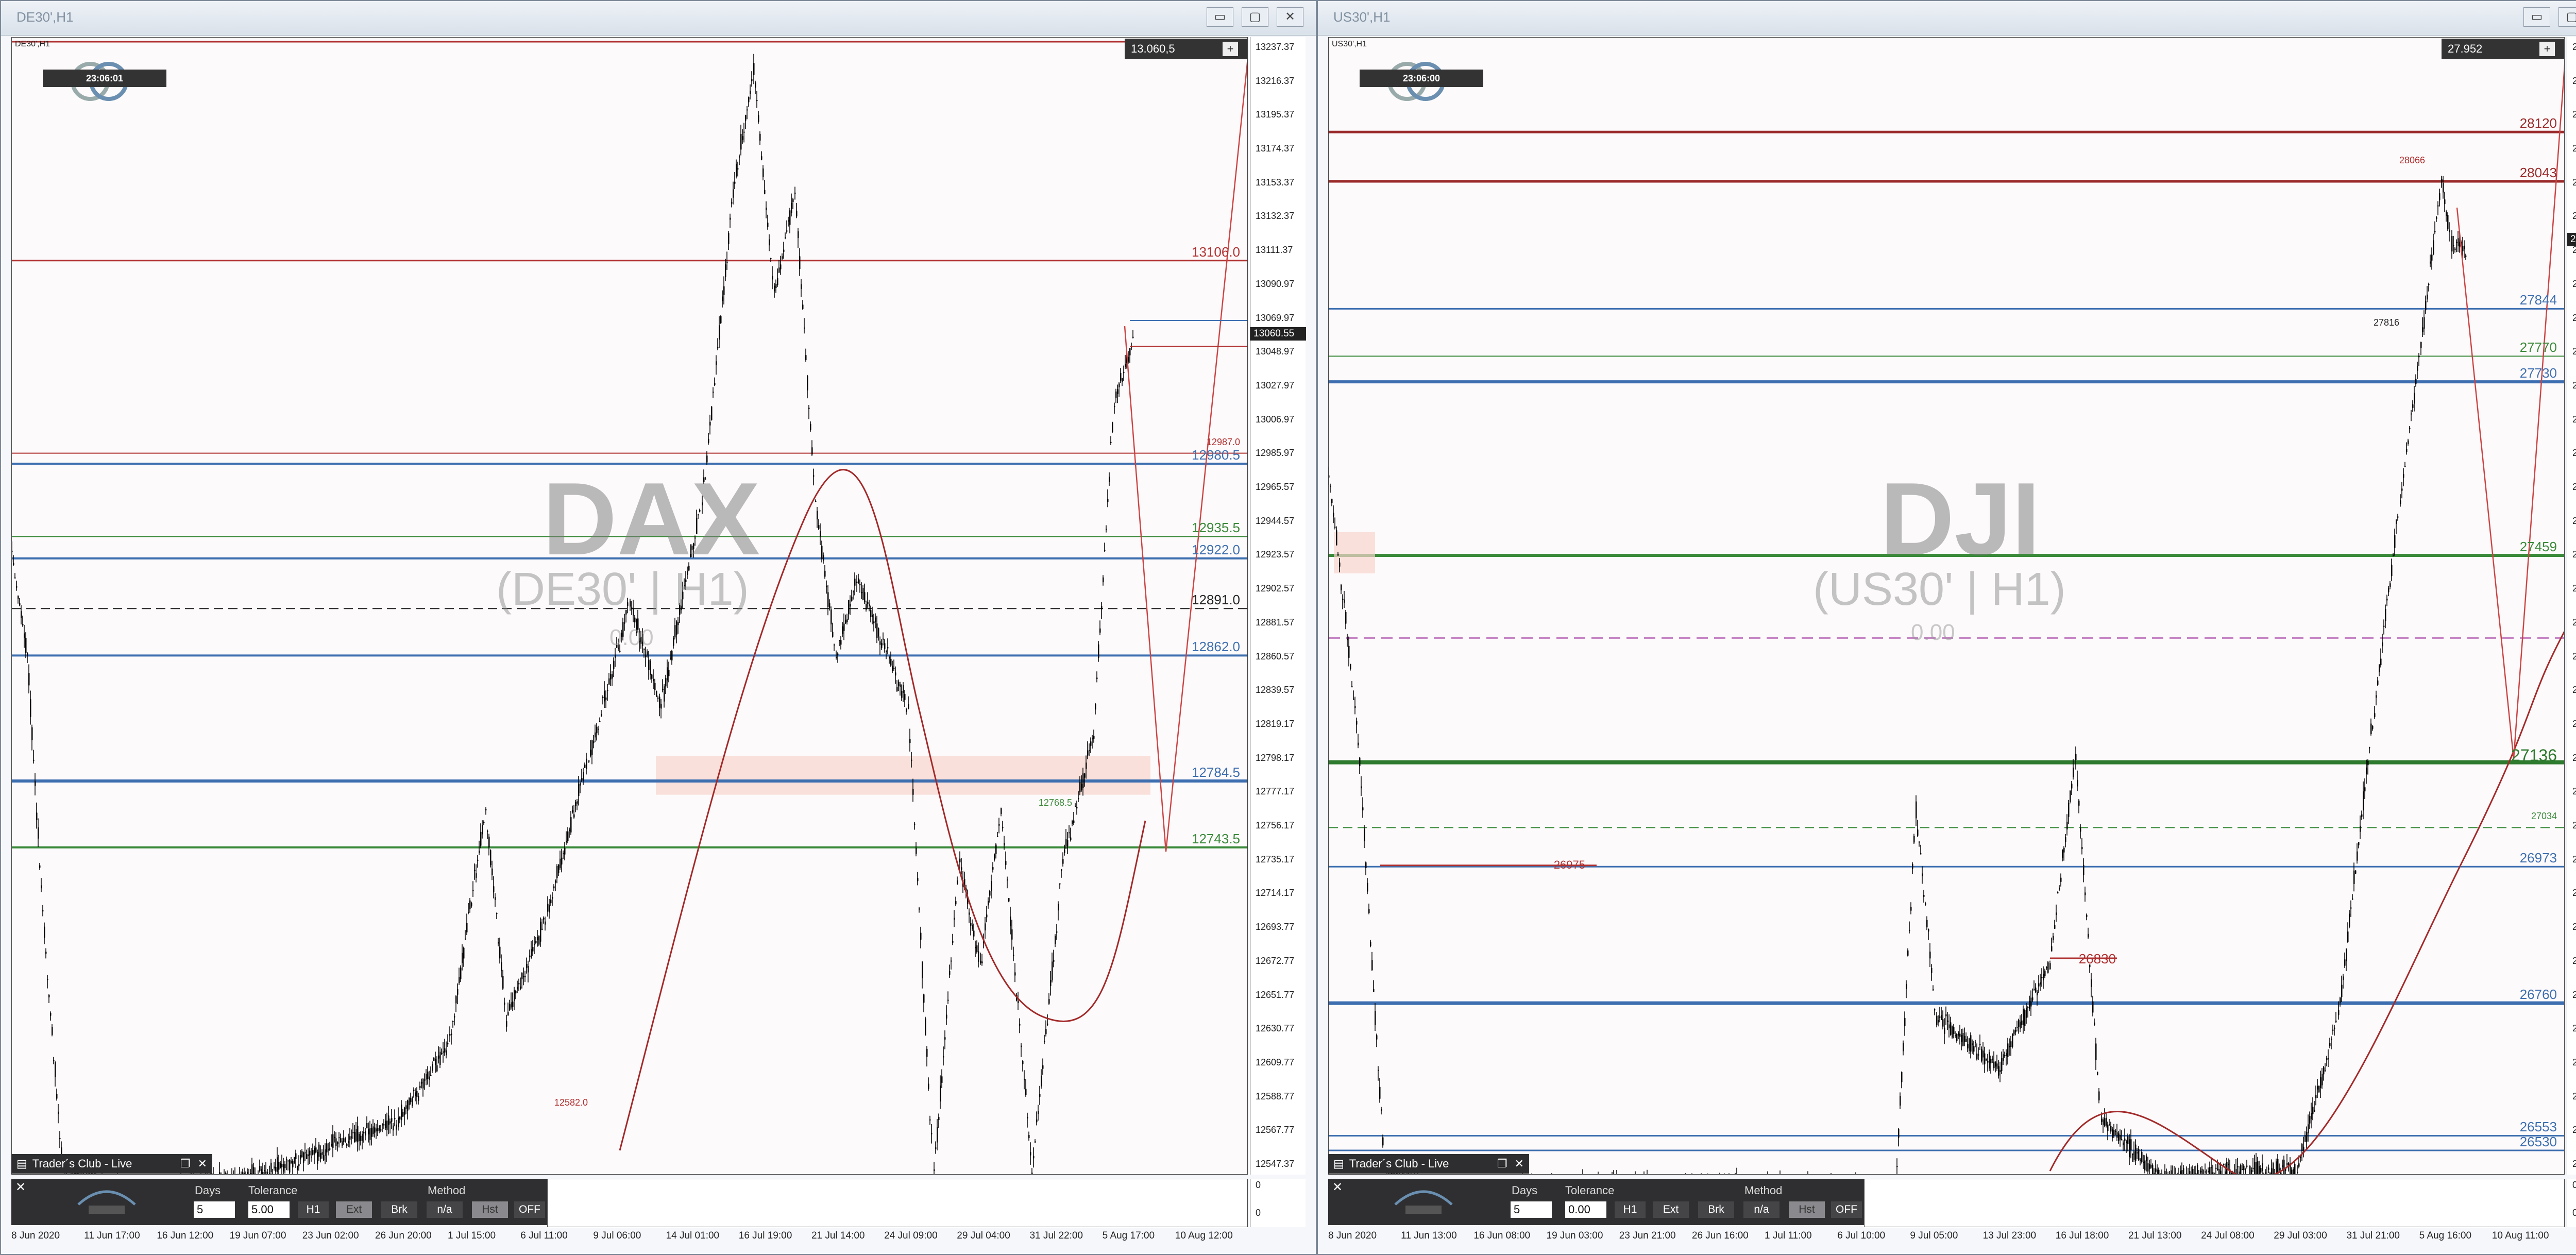 The width and height of the screenshot is (2576, 1255). What do you see at coordinates (447, 1190) in the screenshot?
I see `method-label: Method` at bounding box center [447, 1190].